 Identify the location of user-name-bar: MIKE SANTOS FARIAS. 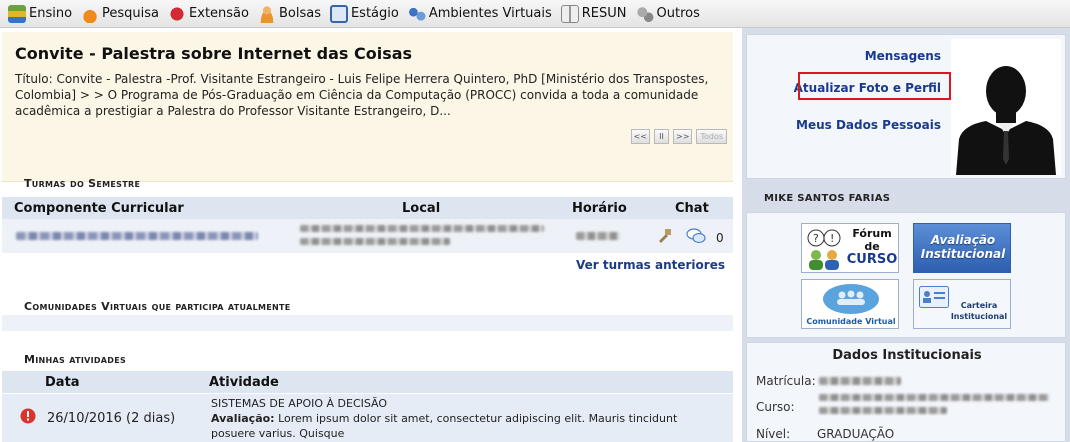
(906, 199).